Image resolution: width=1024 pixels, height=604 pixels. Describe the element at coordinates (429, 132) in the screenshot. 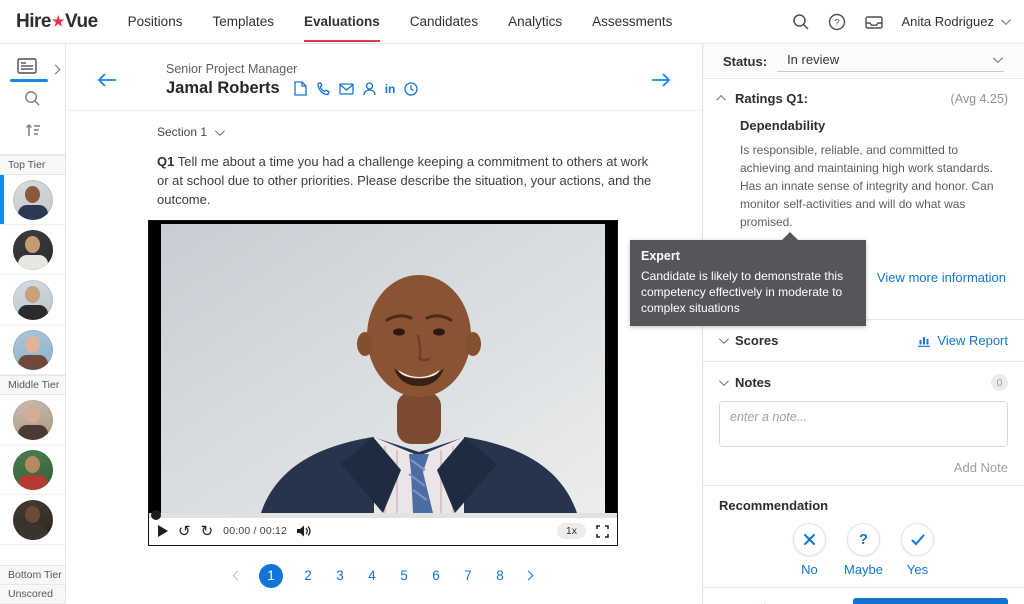

I see `section-selector: Section 1` at that location.